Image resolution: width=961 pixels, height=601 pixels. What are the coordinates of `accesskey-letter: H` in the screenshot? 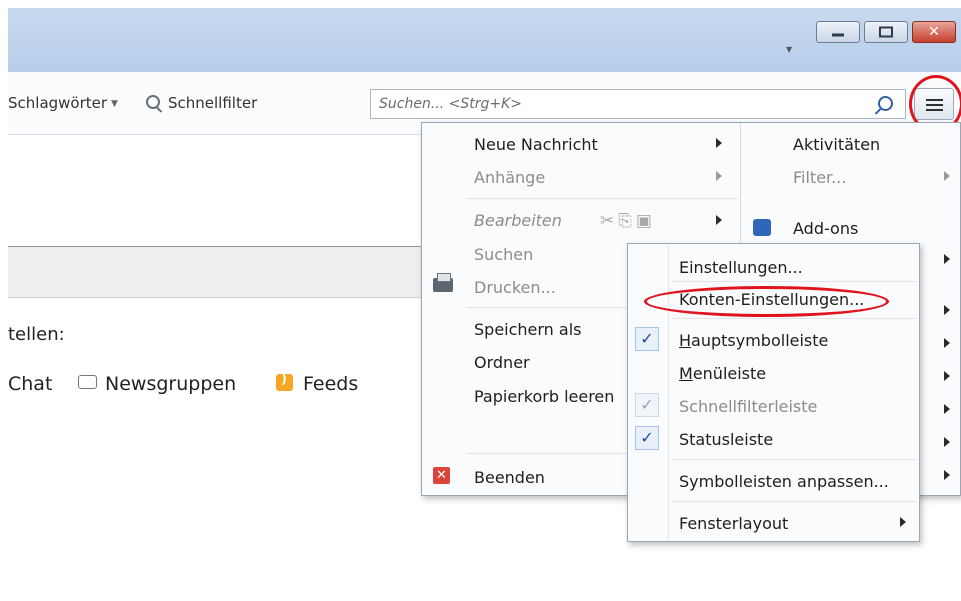 It's located at (685, 340).